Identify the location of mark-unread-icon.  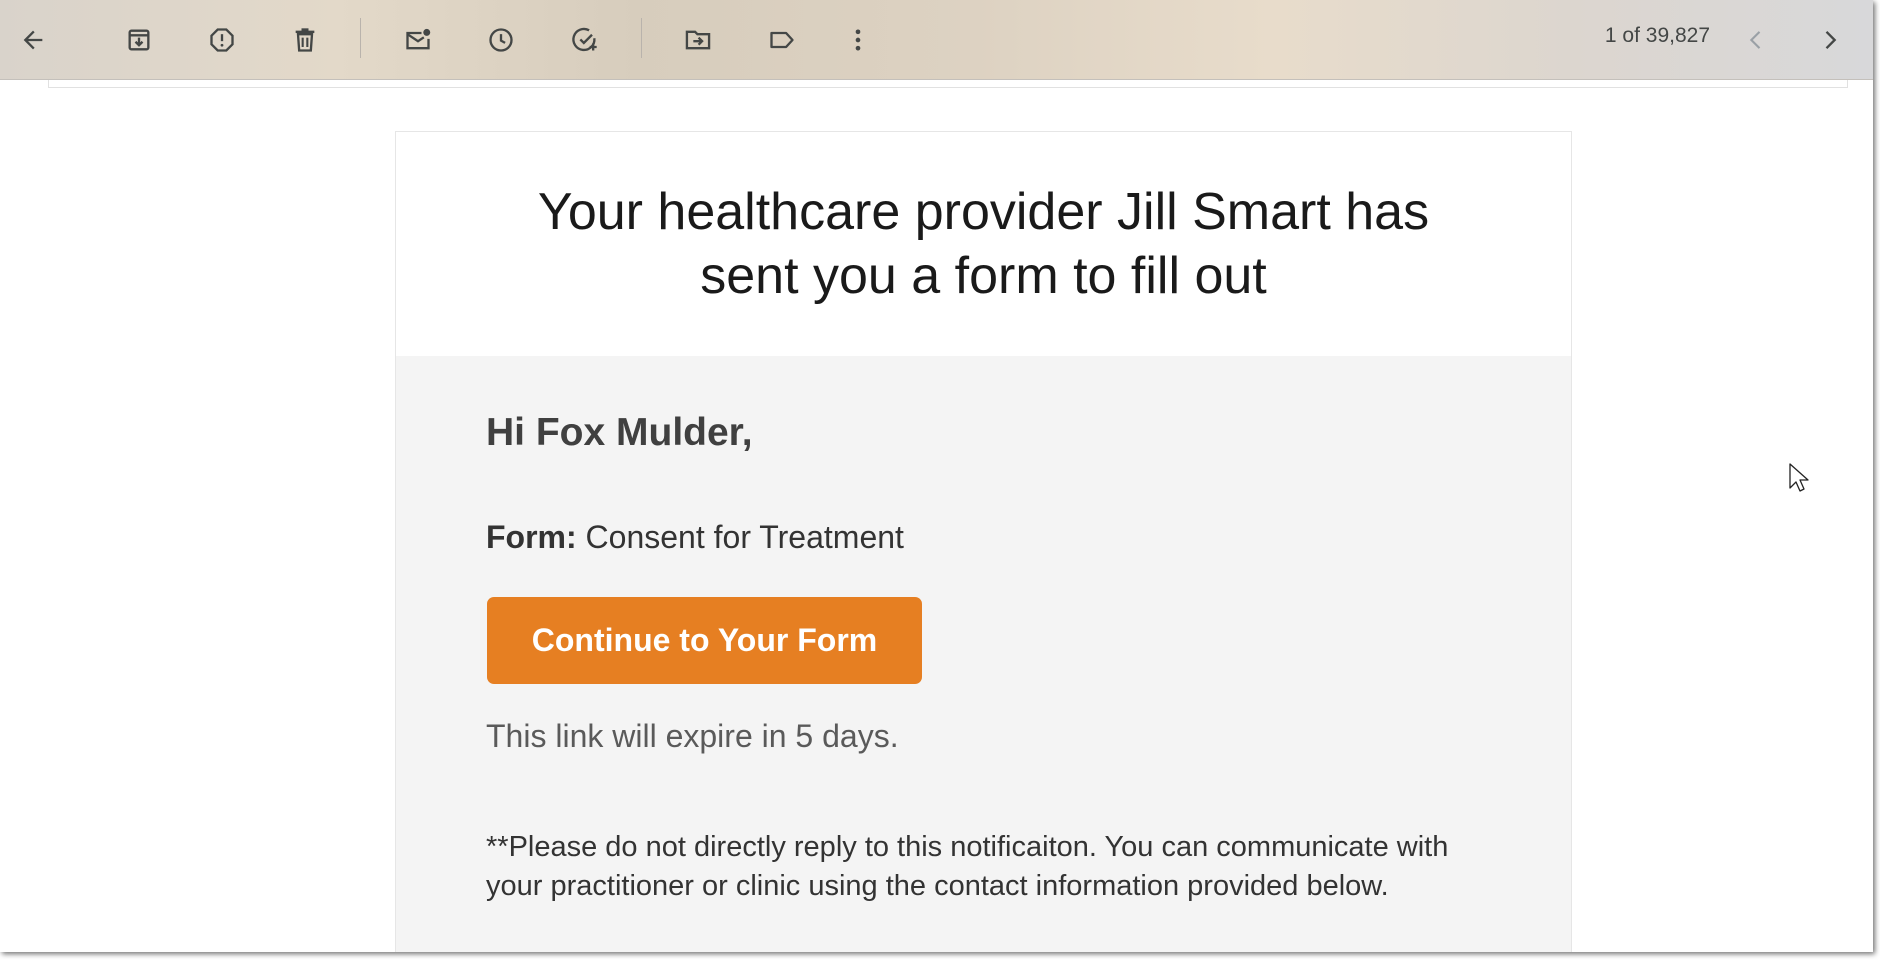
(418, 39).